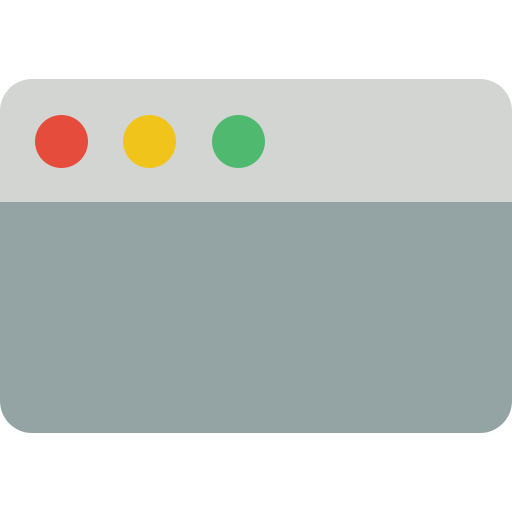 This screenshot has width=512, height=512. What do you see at coordinates (238, 141) in the screenshot?
I see `maximize-button` at bounding box center [238, 141].